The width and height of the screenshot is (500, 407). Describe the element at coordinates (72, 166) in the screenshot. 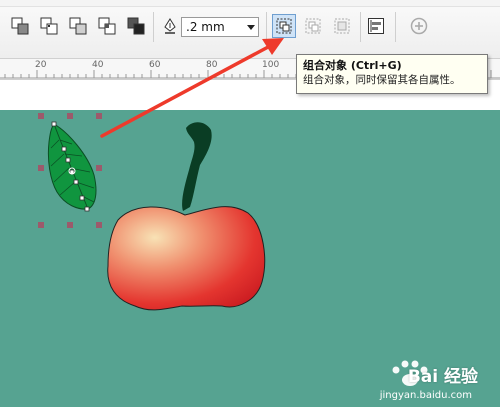

I see `leaf` at that location.